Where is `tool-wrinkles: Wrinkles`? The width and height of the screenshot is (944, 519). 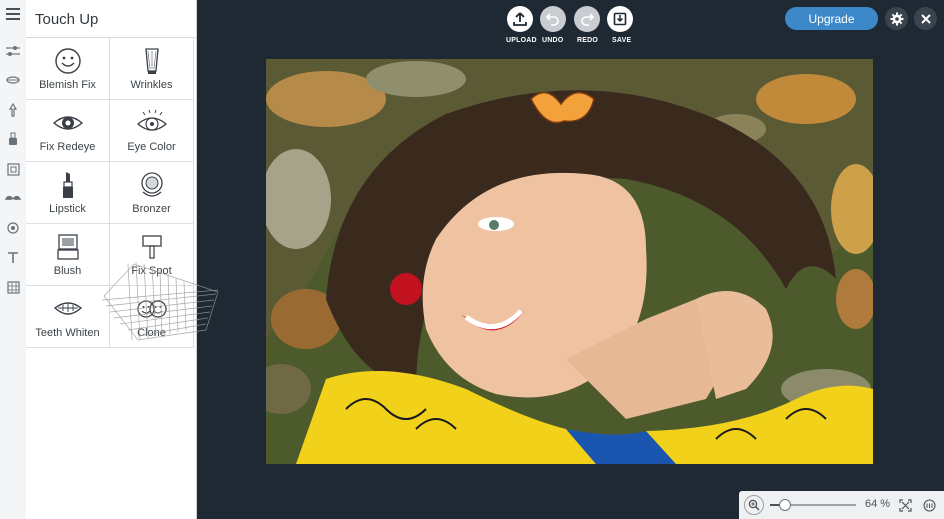 tool-wrinkles: Wrinkles is located at coordinates (152, 69).